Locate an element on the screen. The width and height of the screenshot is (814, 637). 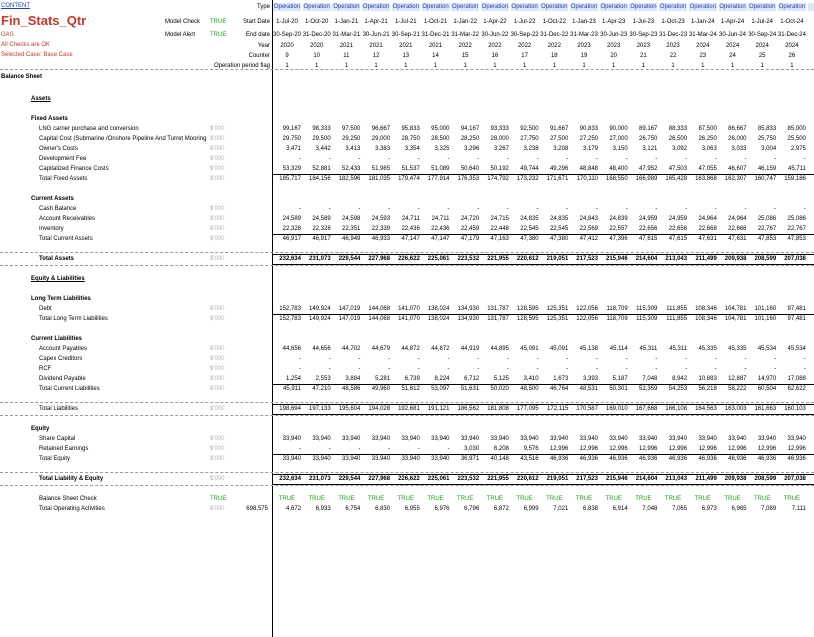
value-cell: 115,309 is located at coordinates (647, 309).